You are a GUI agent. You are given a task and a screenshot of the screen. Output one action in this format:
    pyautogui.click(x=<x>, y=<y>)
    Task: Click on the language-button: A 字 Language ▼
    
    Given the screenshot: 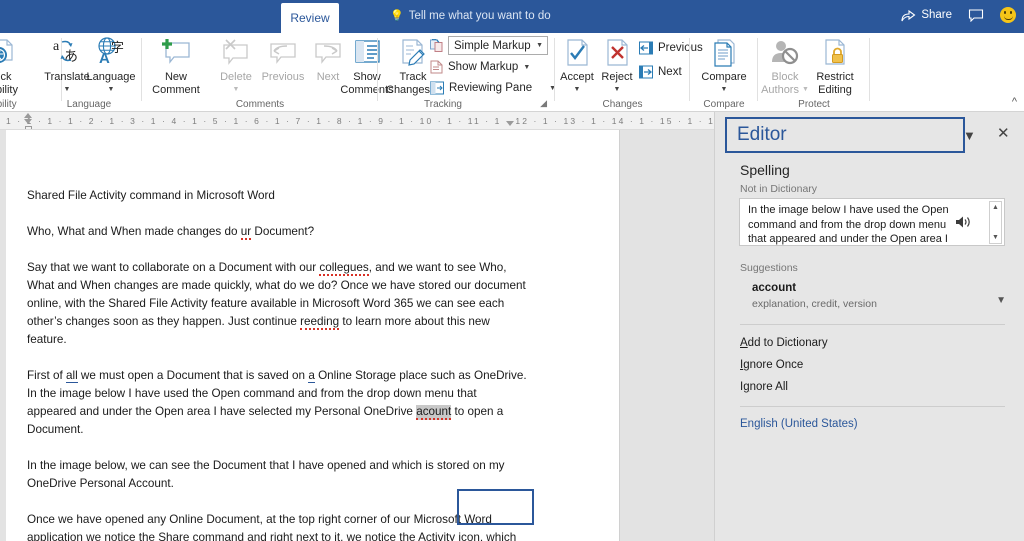 What is the action you would take?
    pyautogui.click(x=111, y=66)
    